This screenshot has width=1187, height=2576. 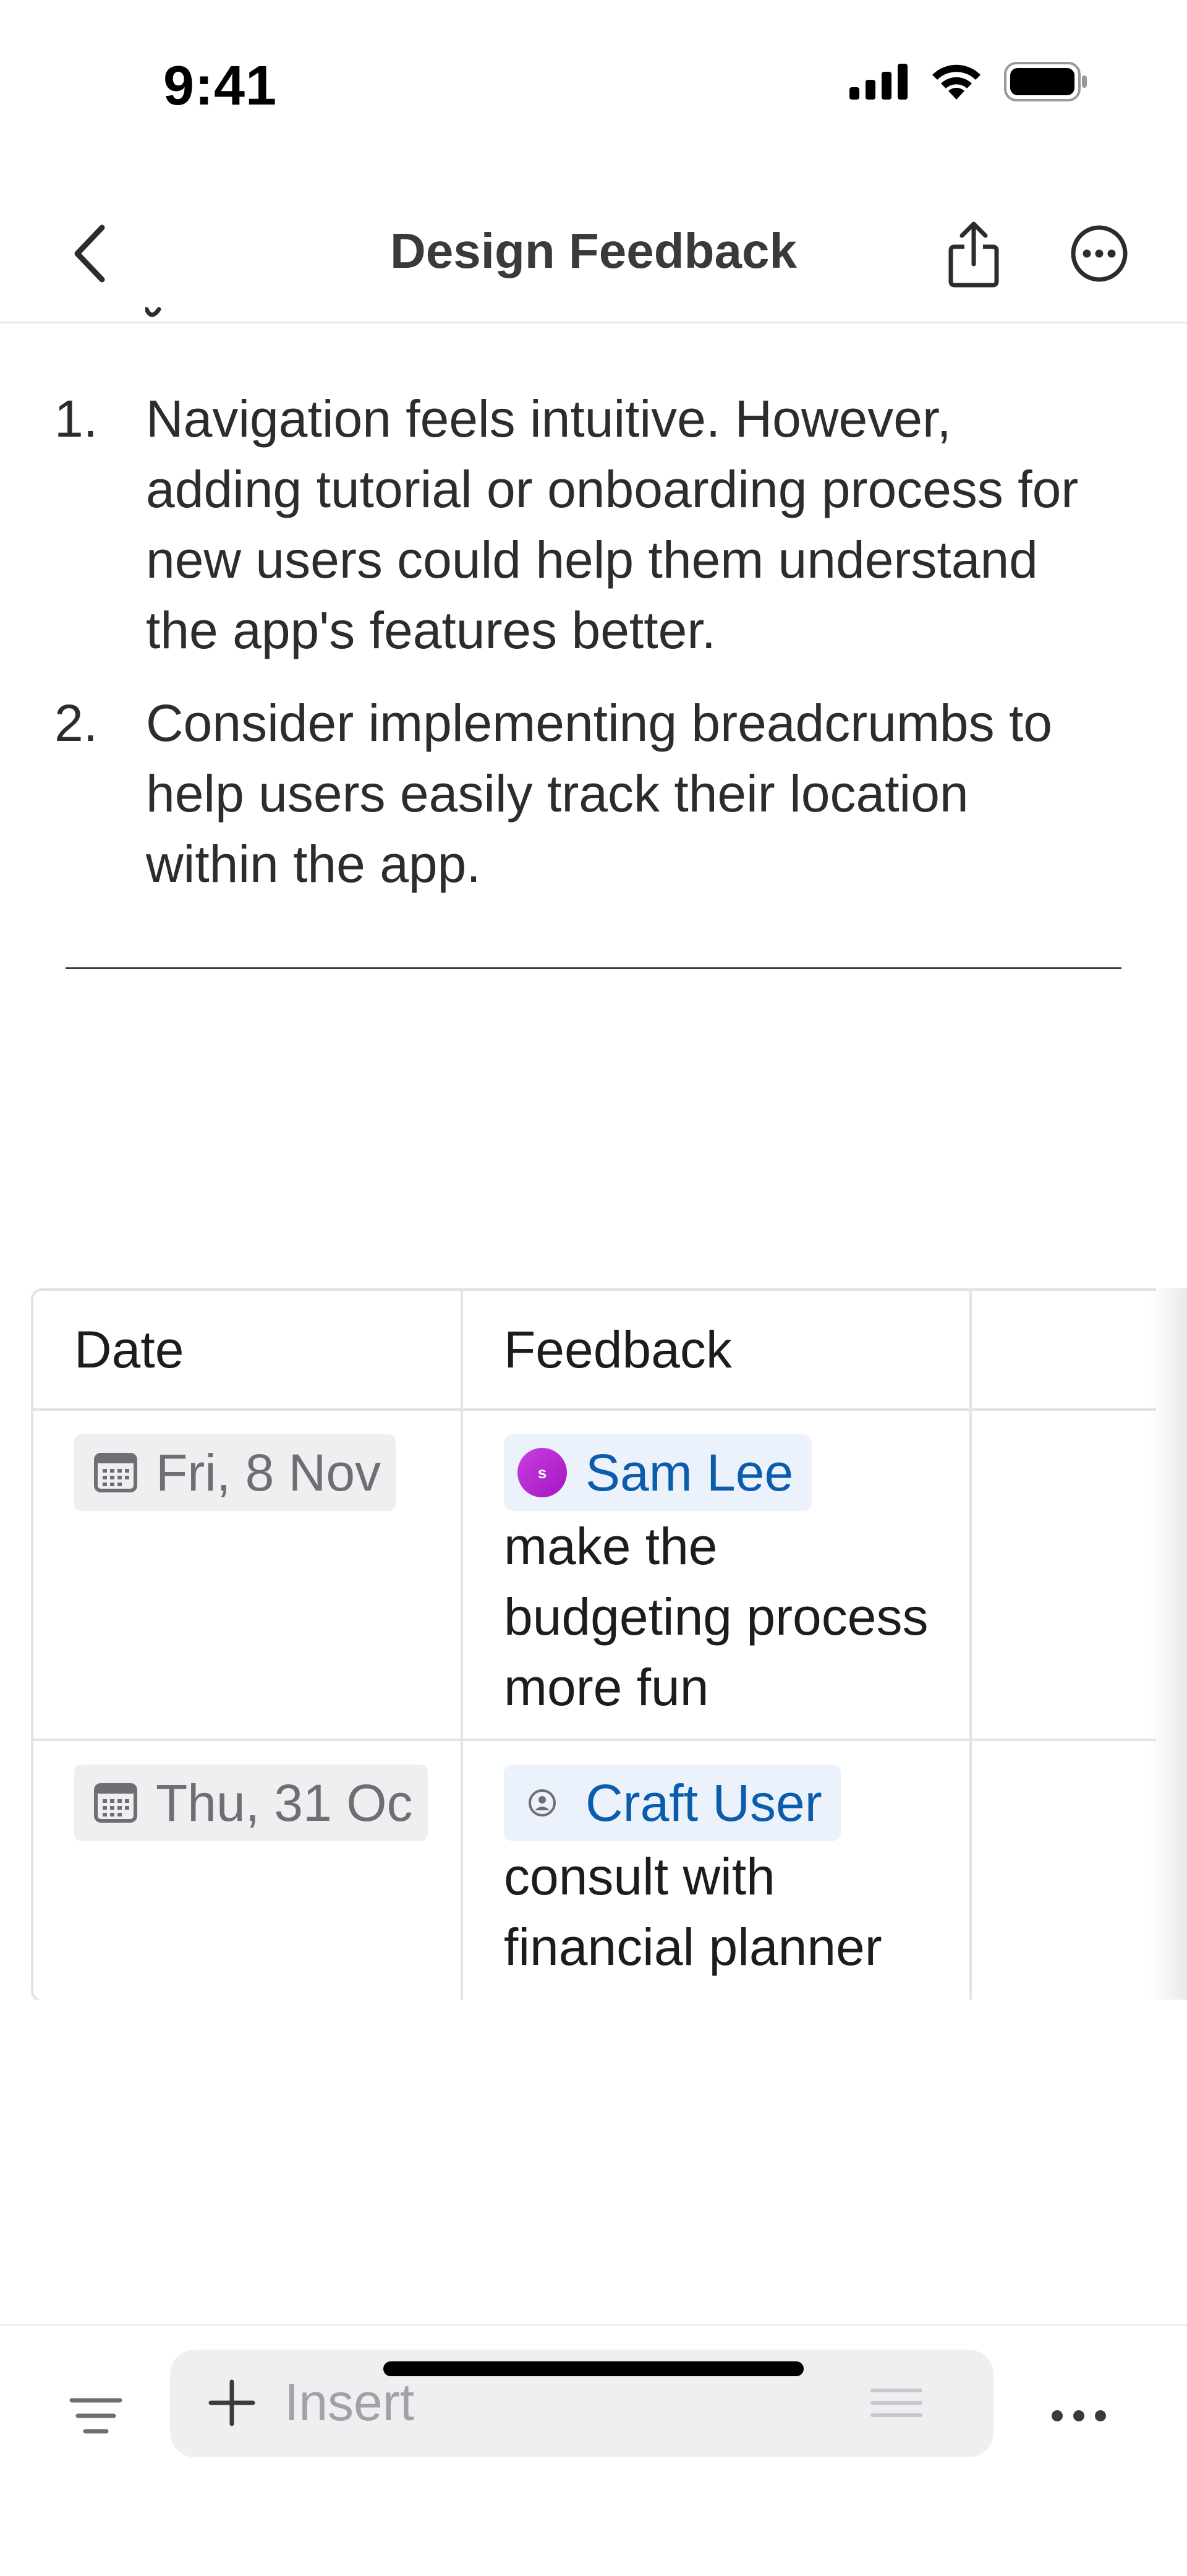 I want to click on list-number: 1., so click(x=76, y=419).